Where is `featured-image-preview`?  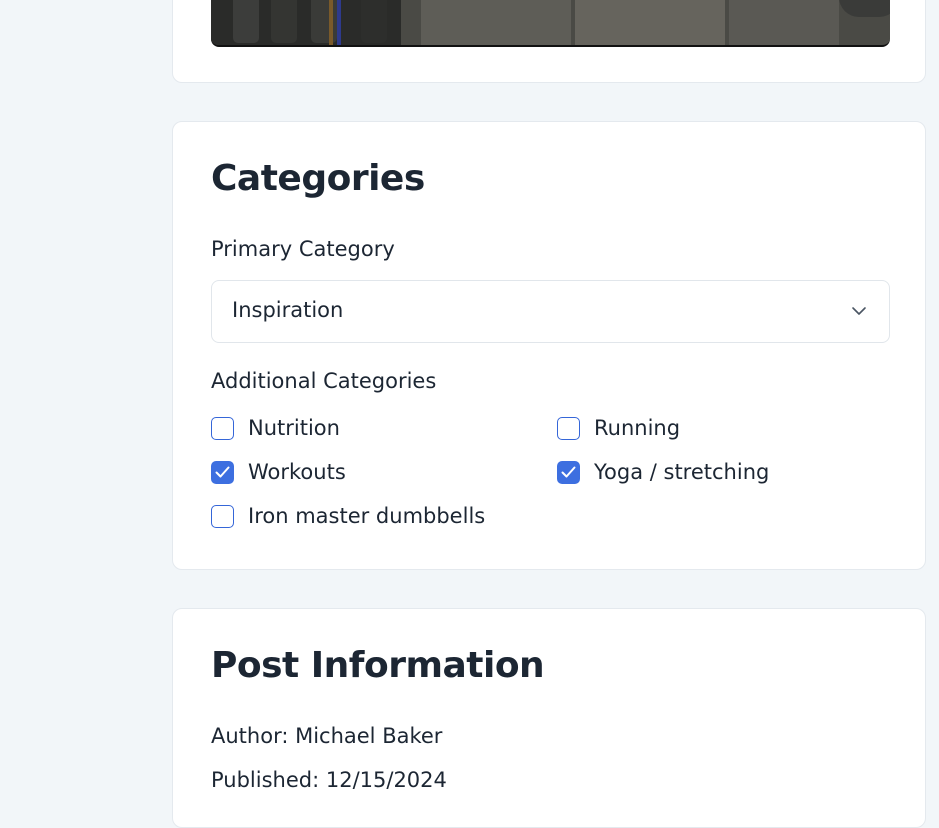 featured-image-preview is located at coordinates (550, 23).